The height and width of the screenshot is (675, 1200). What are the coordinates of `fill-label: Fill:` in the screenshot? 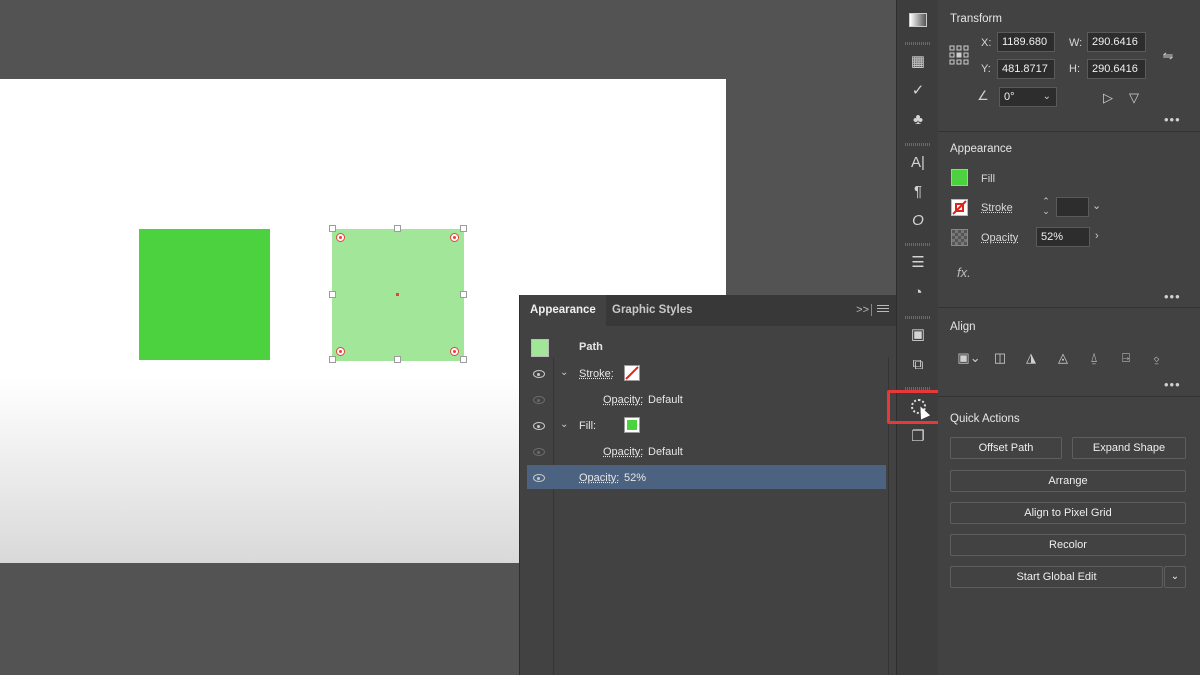 It's located at (587, 426).